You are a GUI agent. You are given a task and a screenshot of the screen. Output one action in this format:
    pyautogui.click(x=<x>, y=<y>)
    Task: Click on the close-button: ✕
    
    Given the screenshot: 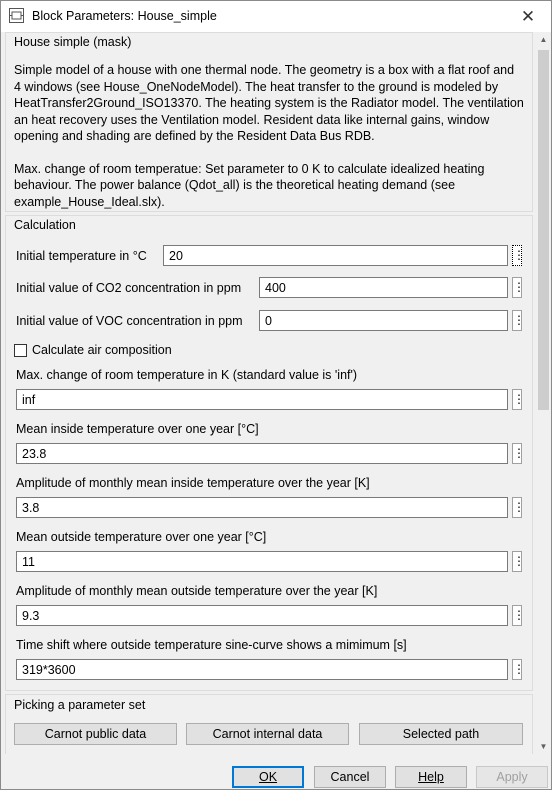 What is the action you would take?
    pyautogui.click(x=528, y=16)
    